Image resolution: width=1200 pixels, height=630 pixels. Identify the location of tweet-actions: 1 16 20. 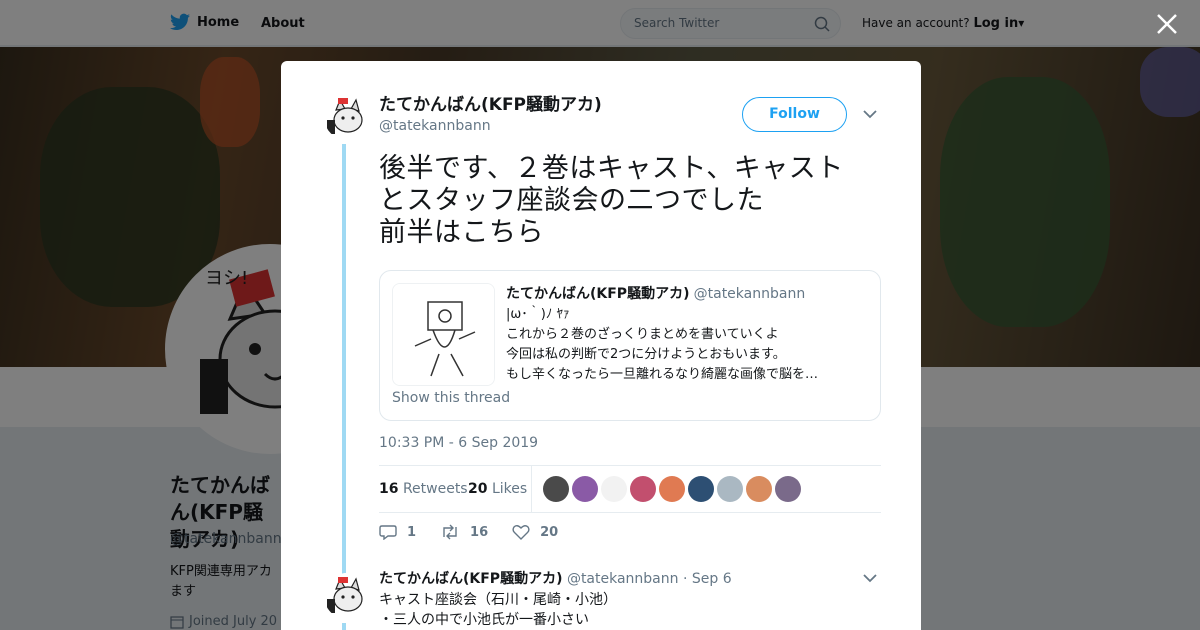
(480, 532).